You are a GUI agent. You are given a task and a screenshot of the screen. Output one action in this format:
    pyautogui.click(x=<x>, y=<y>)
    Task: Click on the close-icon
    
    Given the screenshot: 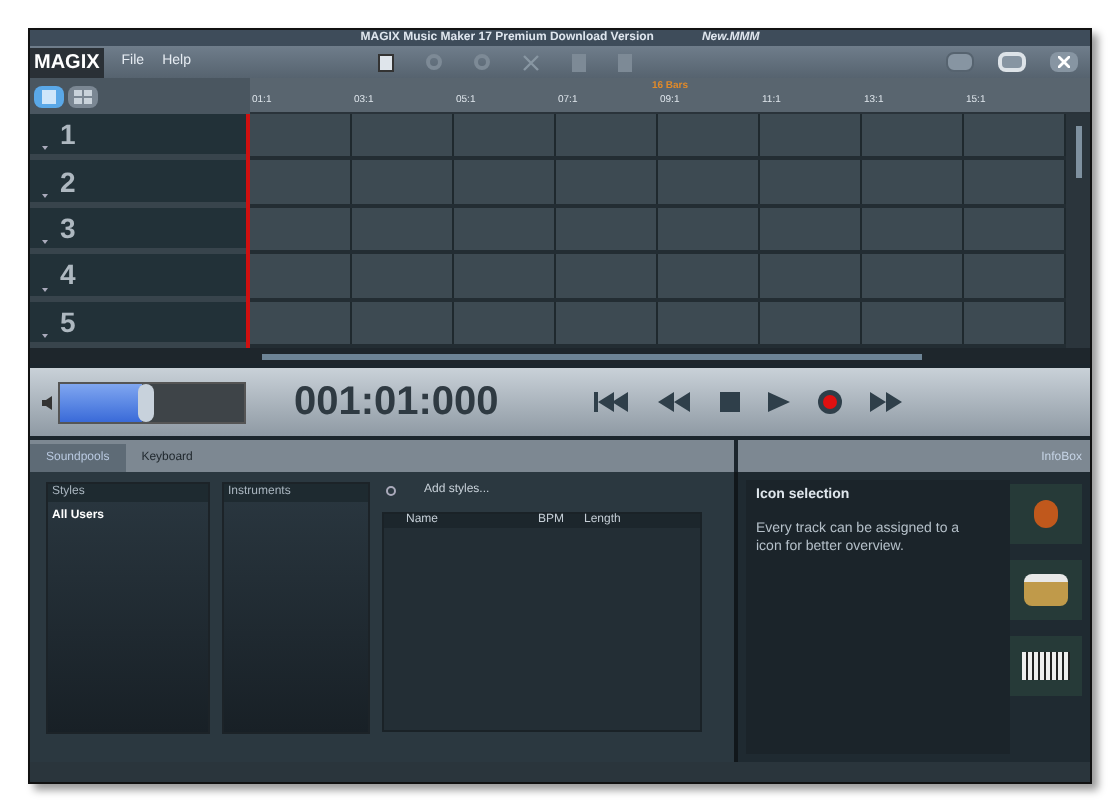 What is the action you would take?
    pyautogui.click(x=1064, y=62)
    